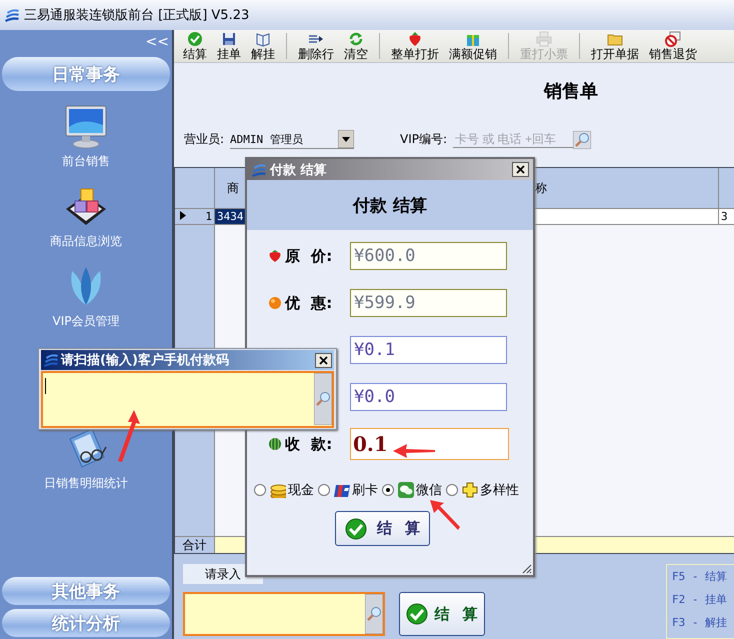 The width and height of the screenshot is (734, 639). I want to click on hotkey-hint: F5 - 结算, so click(700, 576).